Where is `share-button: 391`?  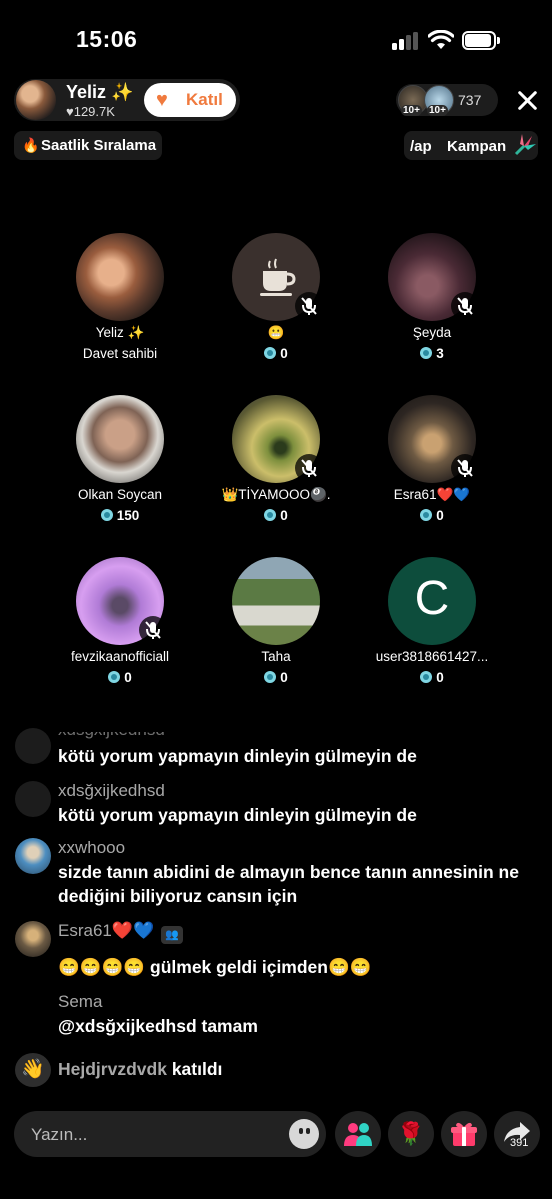
share-button: 391 is located at coordinates (517, 1134).